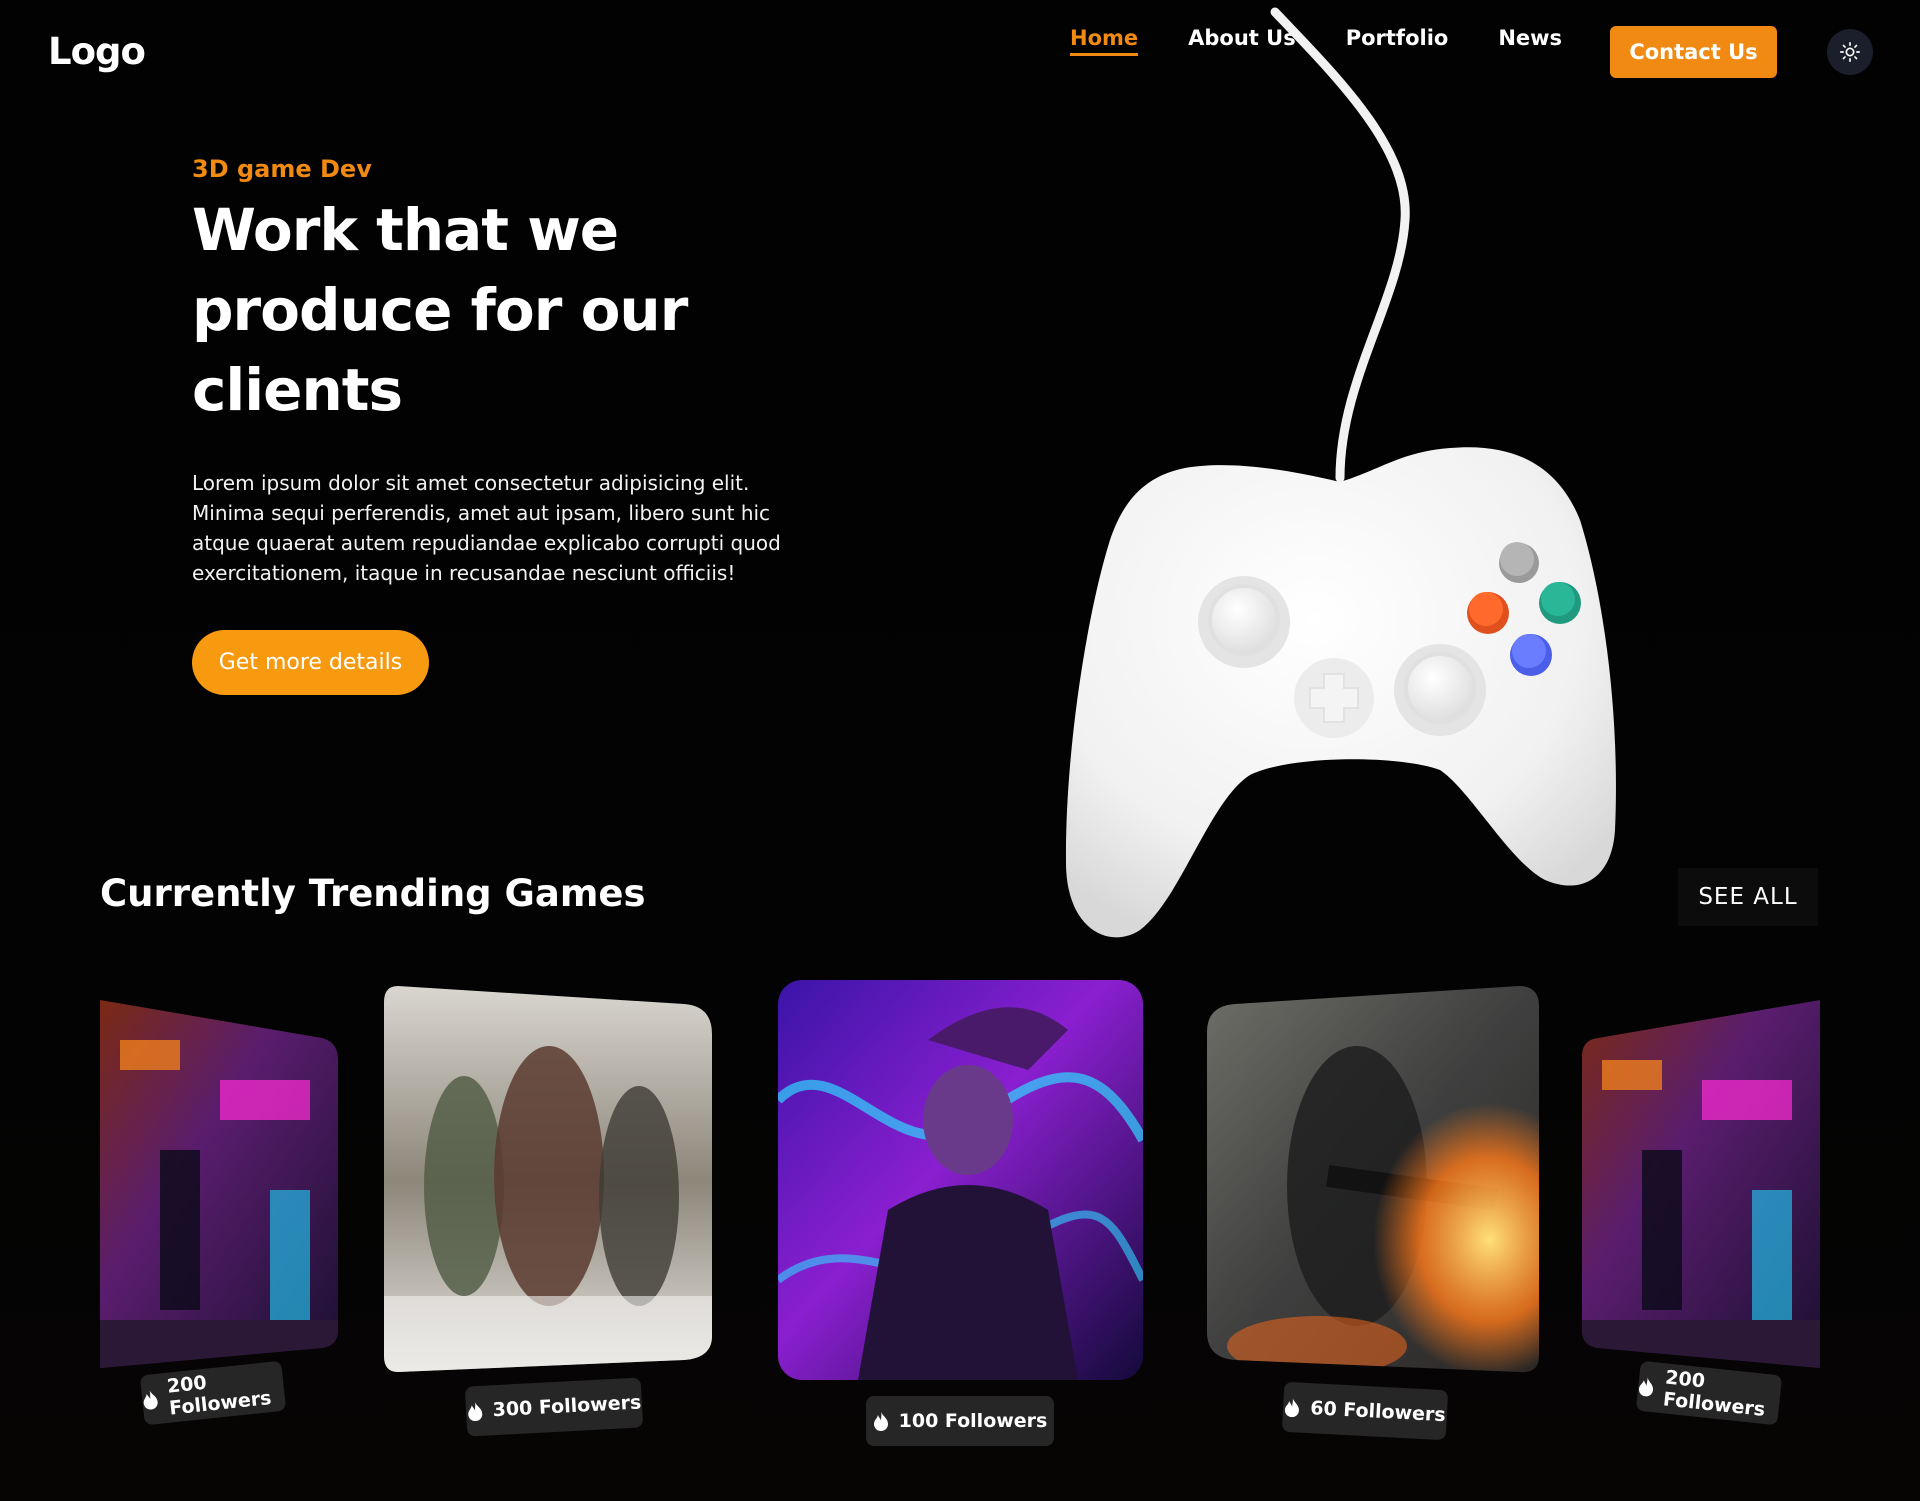  What do you see at coordinates (310, 662) in the screenshot?
I see `get-more-details-button: Get more details` at bounding box center [310, 662].